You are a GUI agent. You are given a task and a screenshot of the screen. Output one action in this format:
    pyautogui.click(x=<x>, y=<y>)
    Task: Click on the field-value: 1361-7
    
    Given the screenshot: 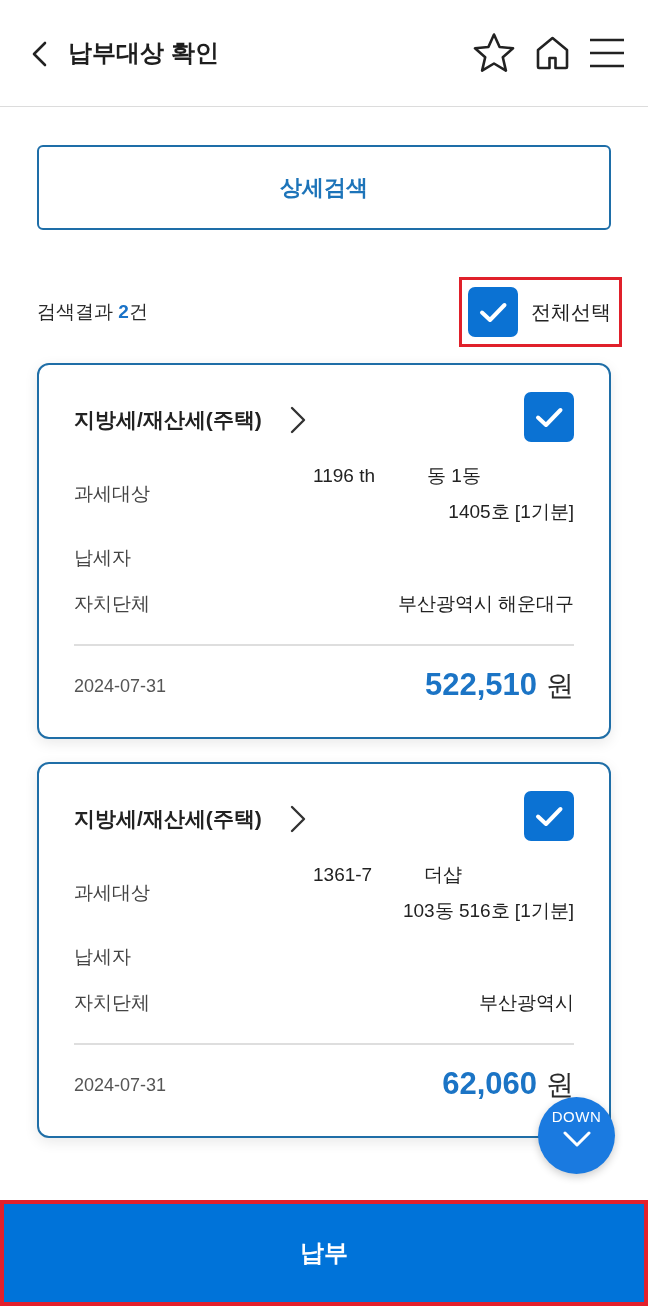 What is the action you would take?
    pyautogui.click(x=343, y=875)
    